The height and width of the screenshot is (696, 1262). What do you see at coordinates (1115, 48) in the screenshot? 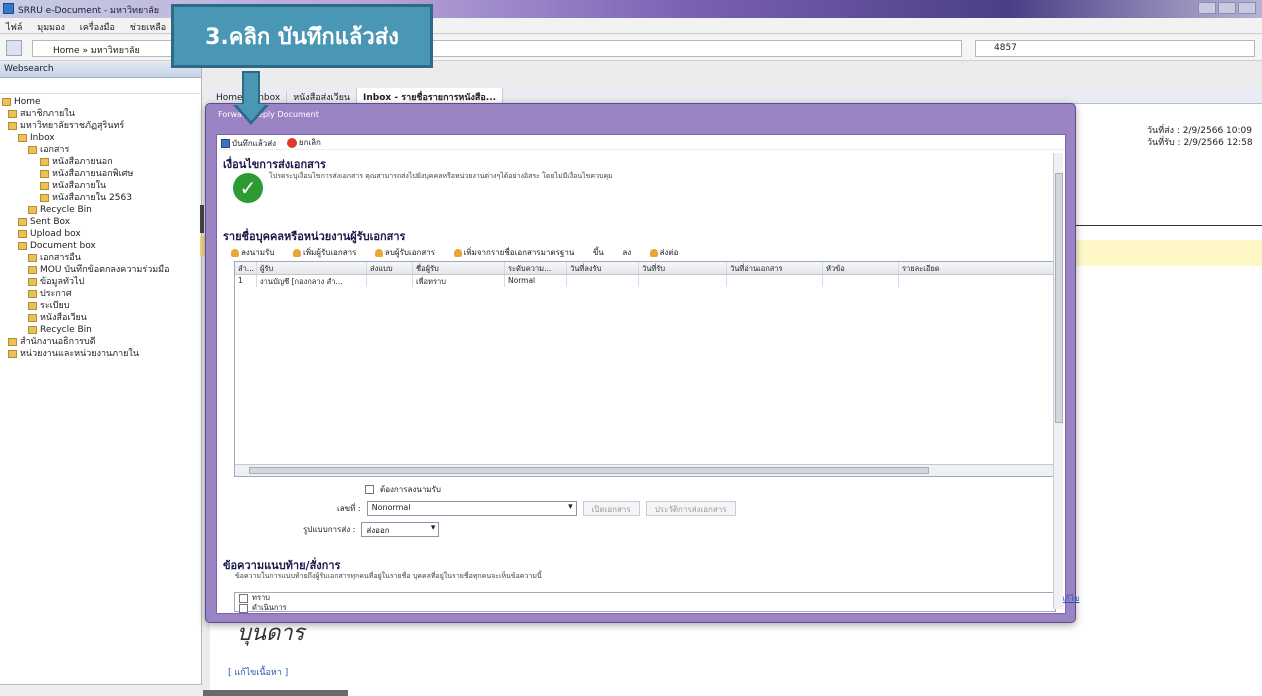
I see `search-input: 4857` at bounding box center [1115, 48].